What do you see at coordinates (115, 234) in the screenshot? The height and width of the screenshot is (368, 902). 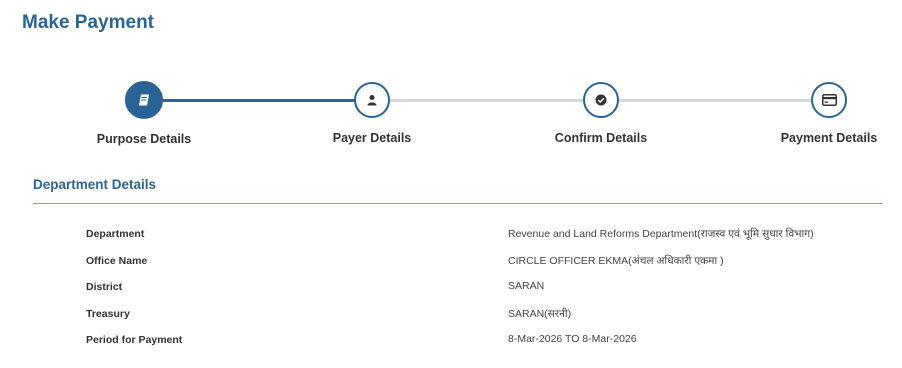 I see `detail-key: Department` at bounding box center [115, 234].